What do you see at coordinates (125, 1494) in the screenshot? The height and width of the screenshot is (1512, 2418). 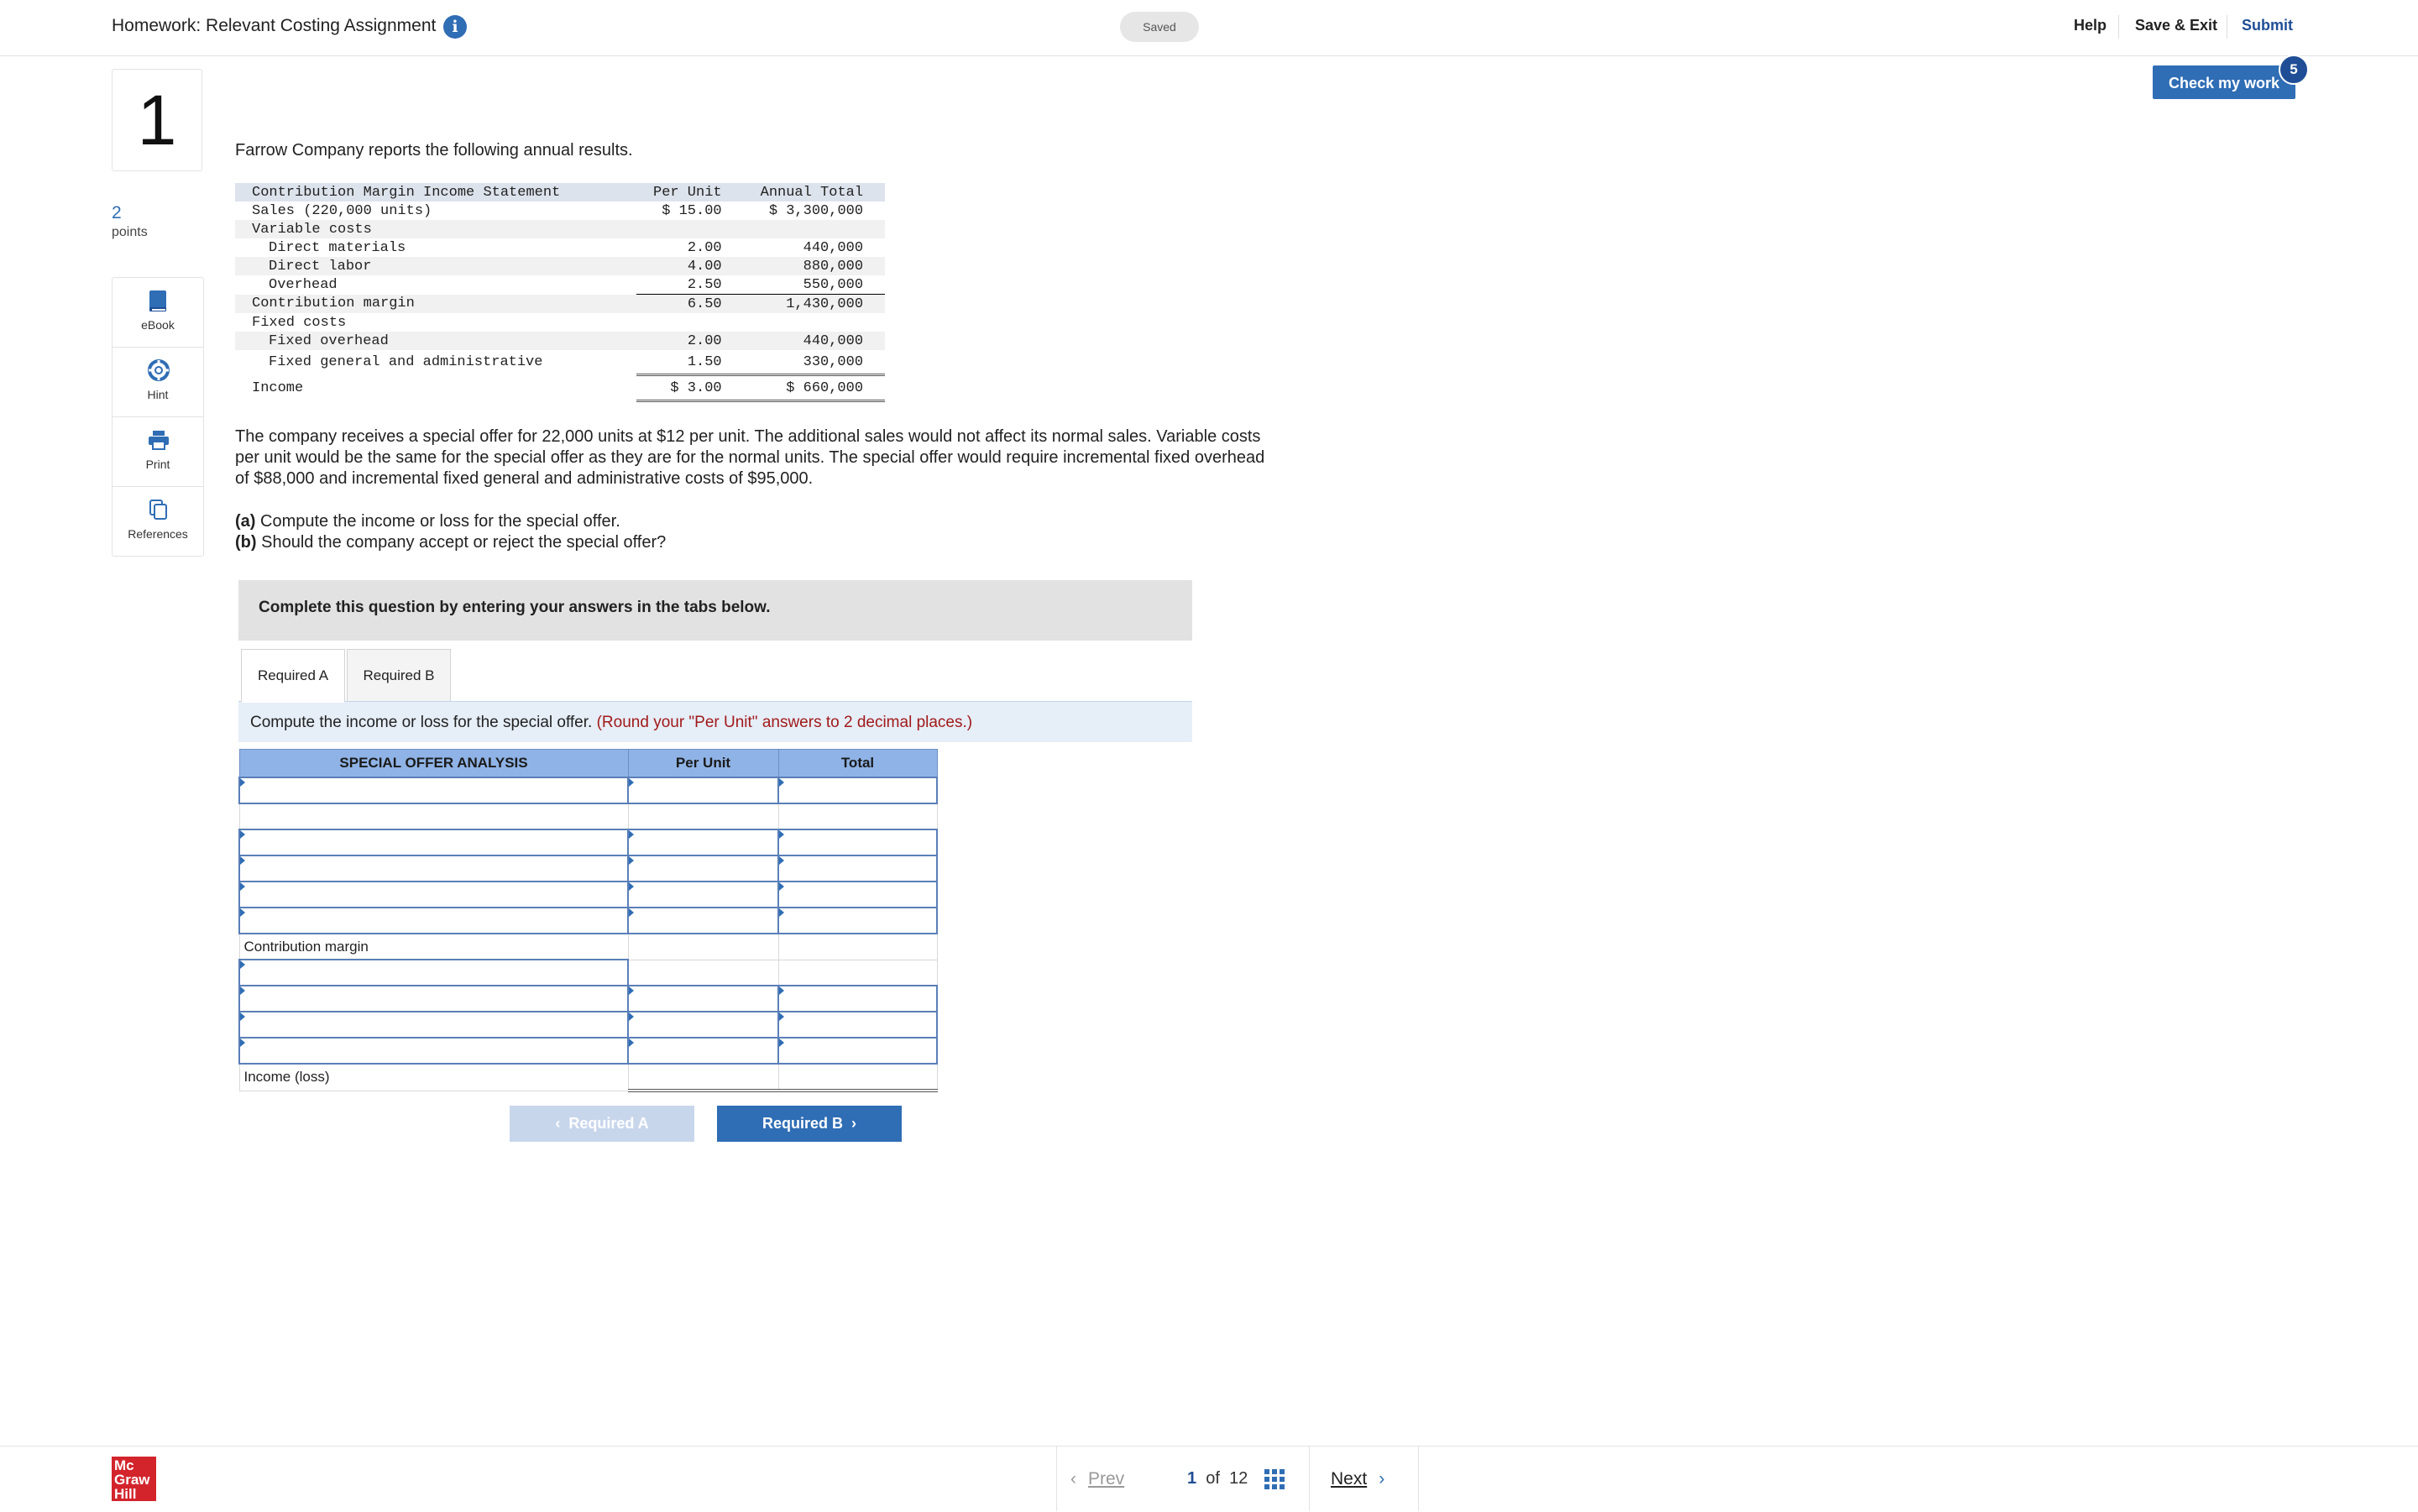 I see `logo-line: Hill` at bounding box center [125, 1494].